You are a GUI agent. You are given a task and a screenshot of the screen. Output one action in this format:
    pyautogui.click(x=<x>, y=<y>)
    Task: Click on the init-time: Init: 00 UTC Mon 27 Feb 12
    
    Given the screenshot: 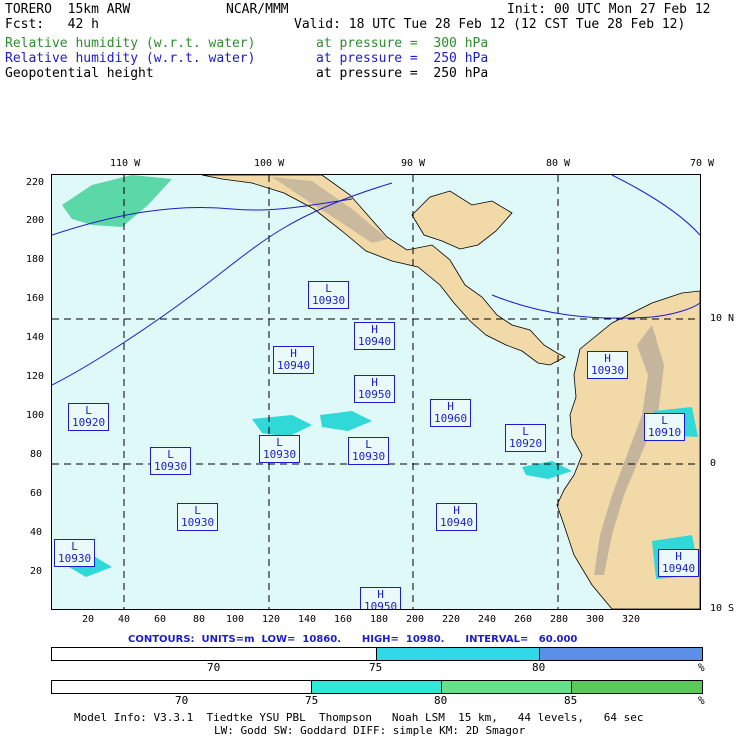 What is the action you would take?
    pyautogui.click(x=609, y=9)
    